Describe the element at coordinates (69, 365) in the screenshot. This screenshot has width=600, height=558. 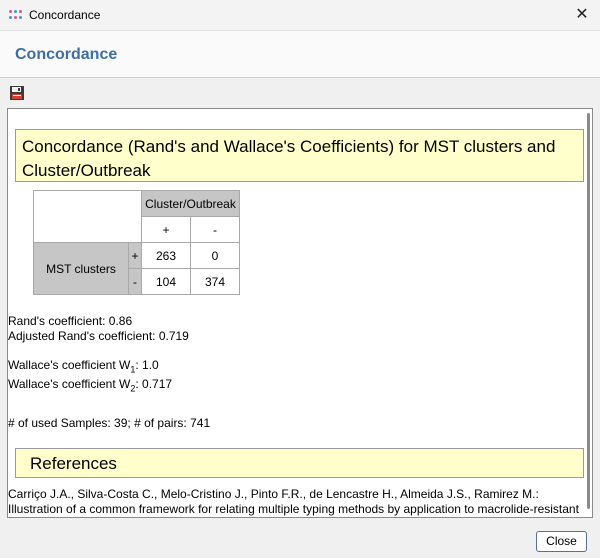
I see `wallace1-prefix: Wallace's coefficient W` at that location.